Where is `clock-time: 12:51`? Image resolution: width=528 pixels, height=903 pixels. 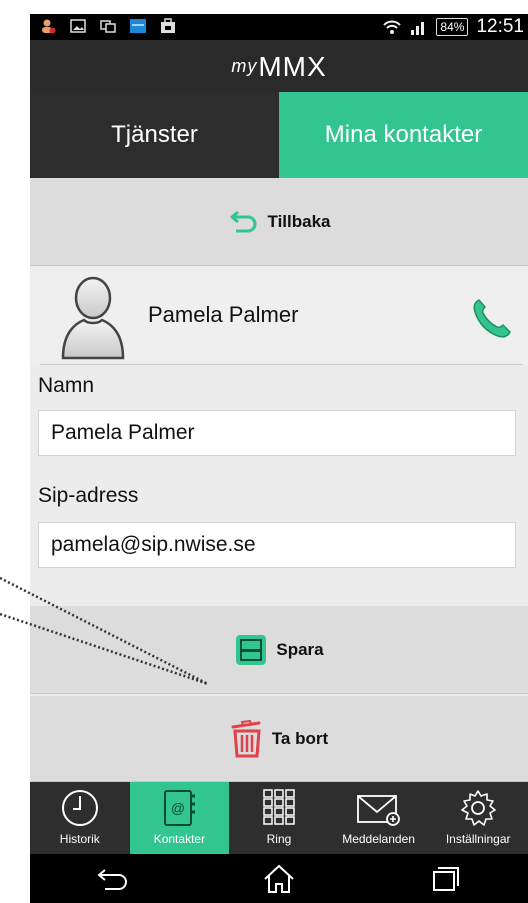
clock-time: 12:51 is located at coordinates (500, 26).